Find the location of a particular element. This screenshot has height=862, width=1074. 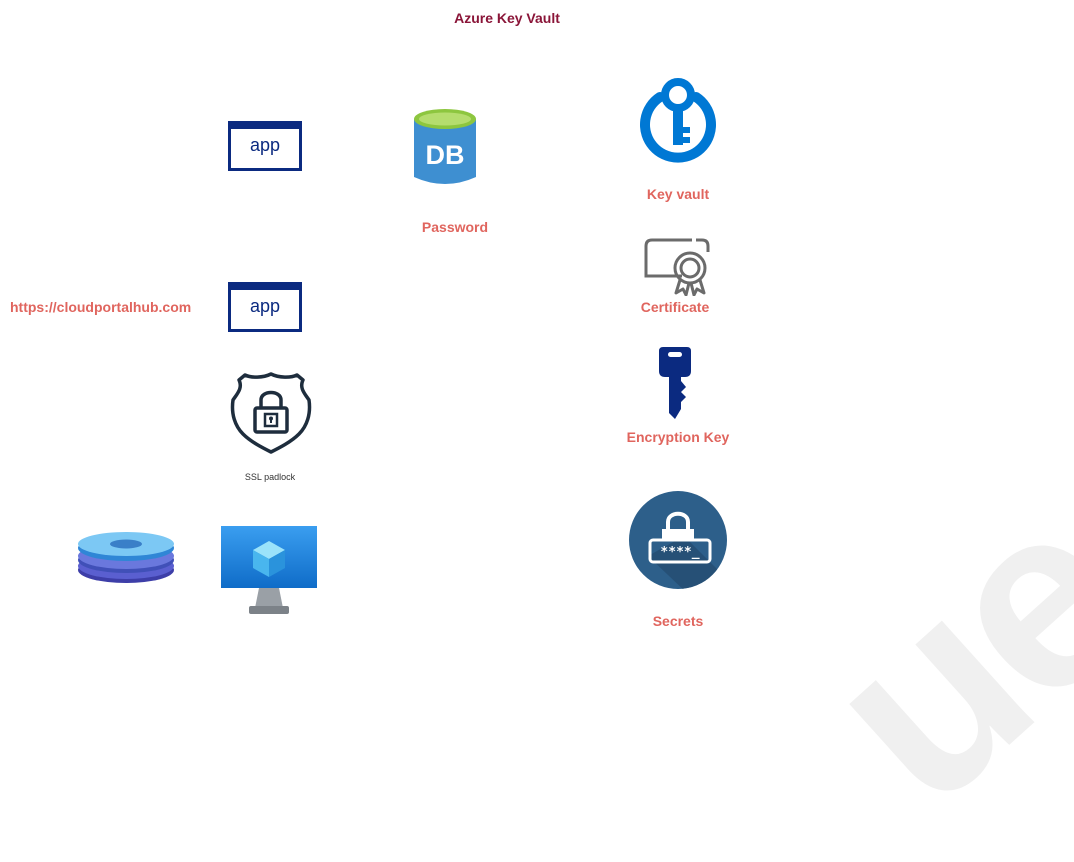

disk-stack-icon is located at coordinates (126, 560).